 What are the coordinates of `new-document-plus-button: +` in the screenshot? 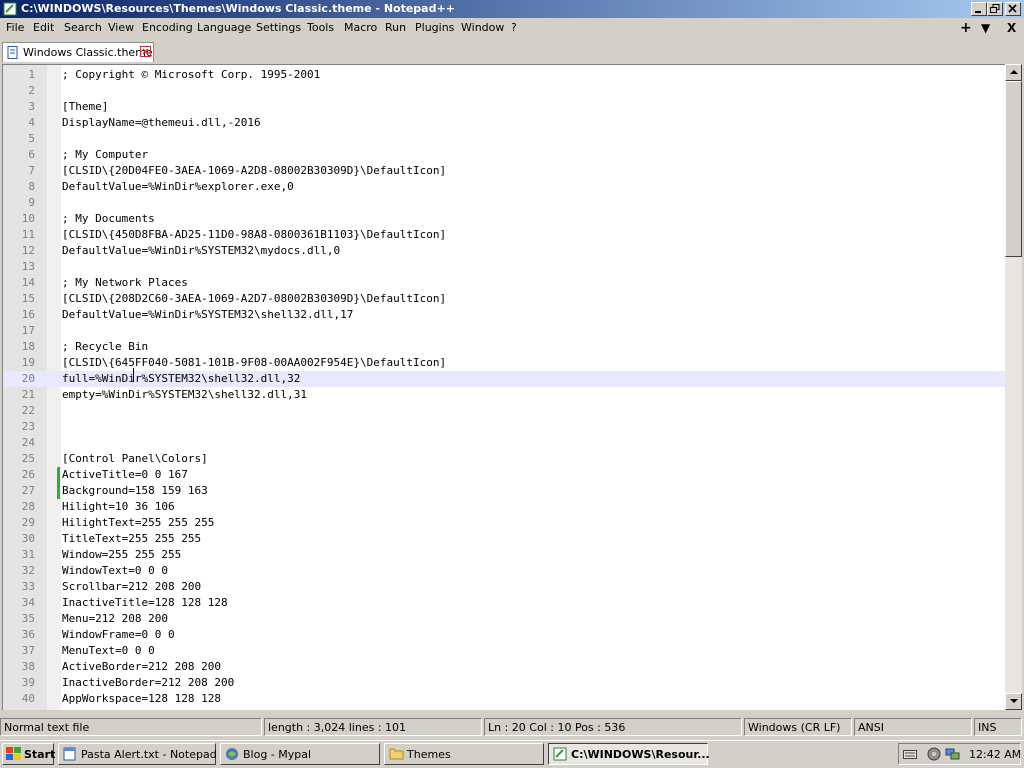 It's located at (966, 28).